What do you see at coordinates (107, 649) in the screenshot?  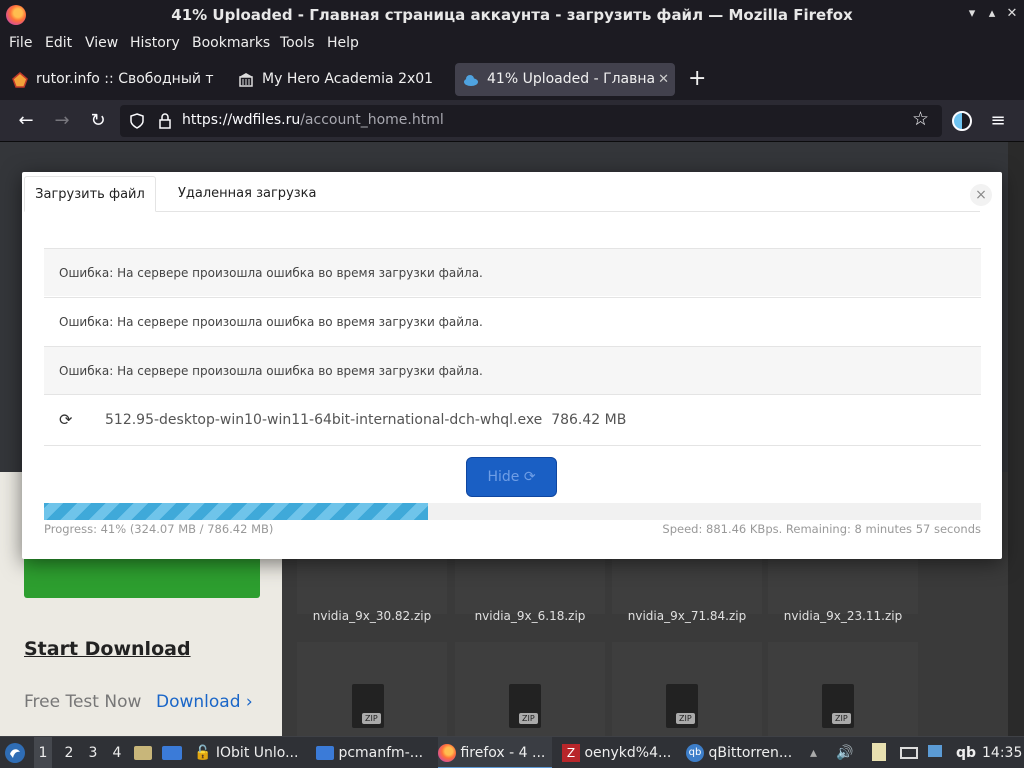 I see `start-download-link: Start Download` at bounding box center [107, 649].